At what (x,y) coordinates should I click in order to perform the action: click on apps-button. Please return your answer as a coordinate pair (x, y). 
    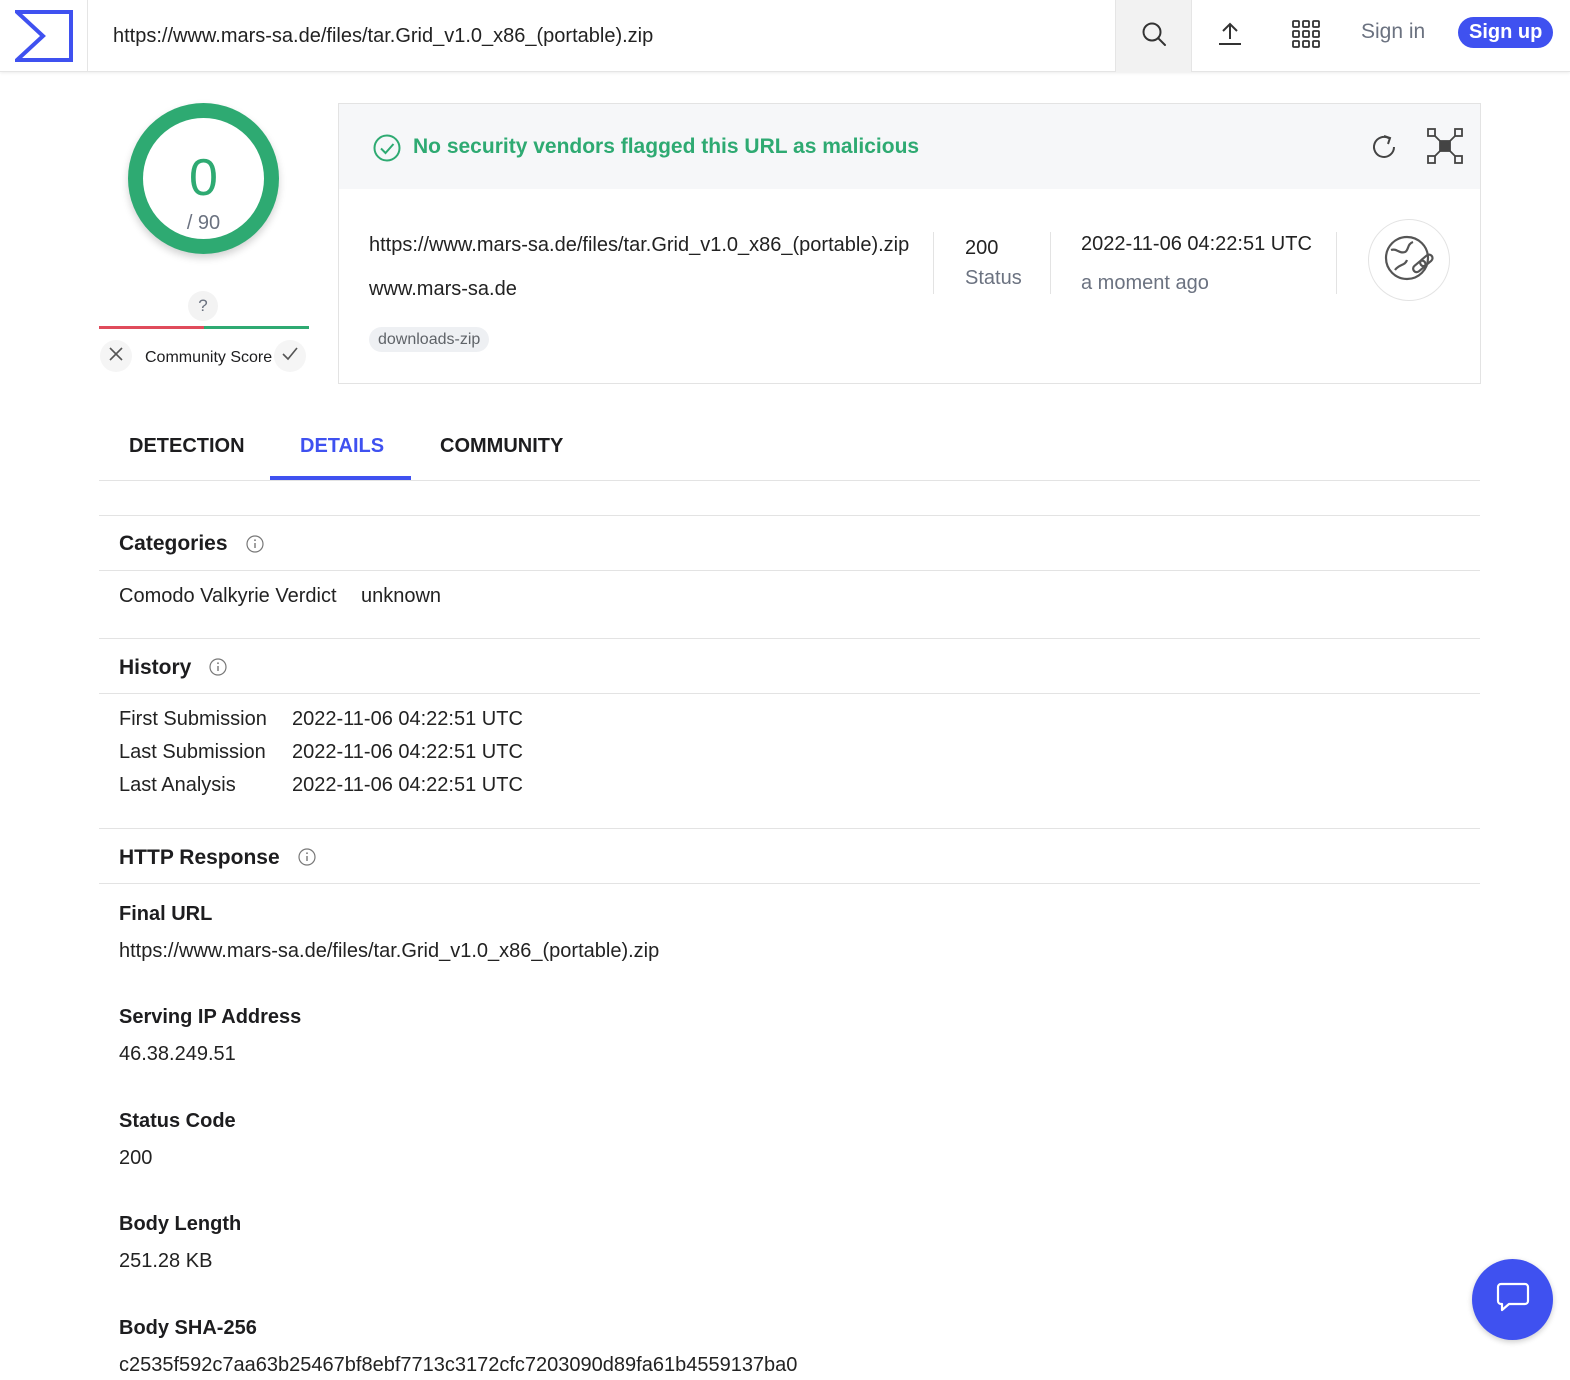
    Looking at the image, I should click on (1306, 36).